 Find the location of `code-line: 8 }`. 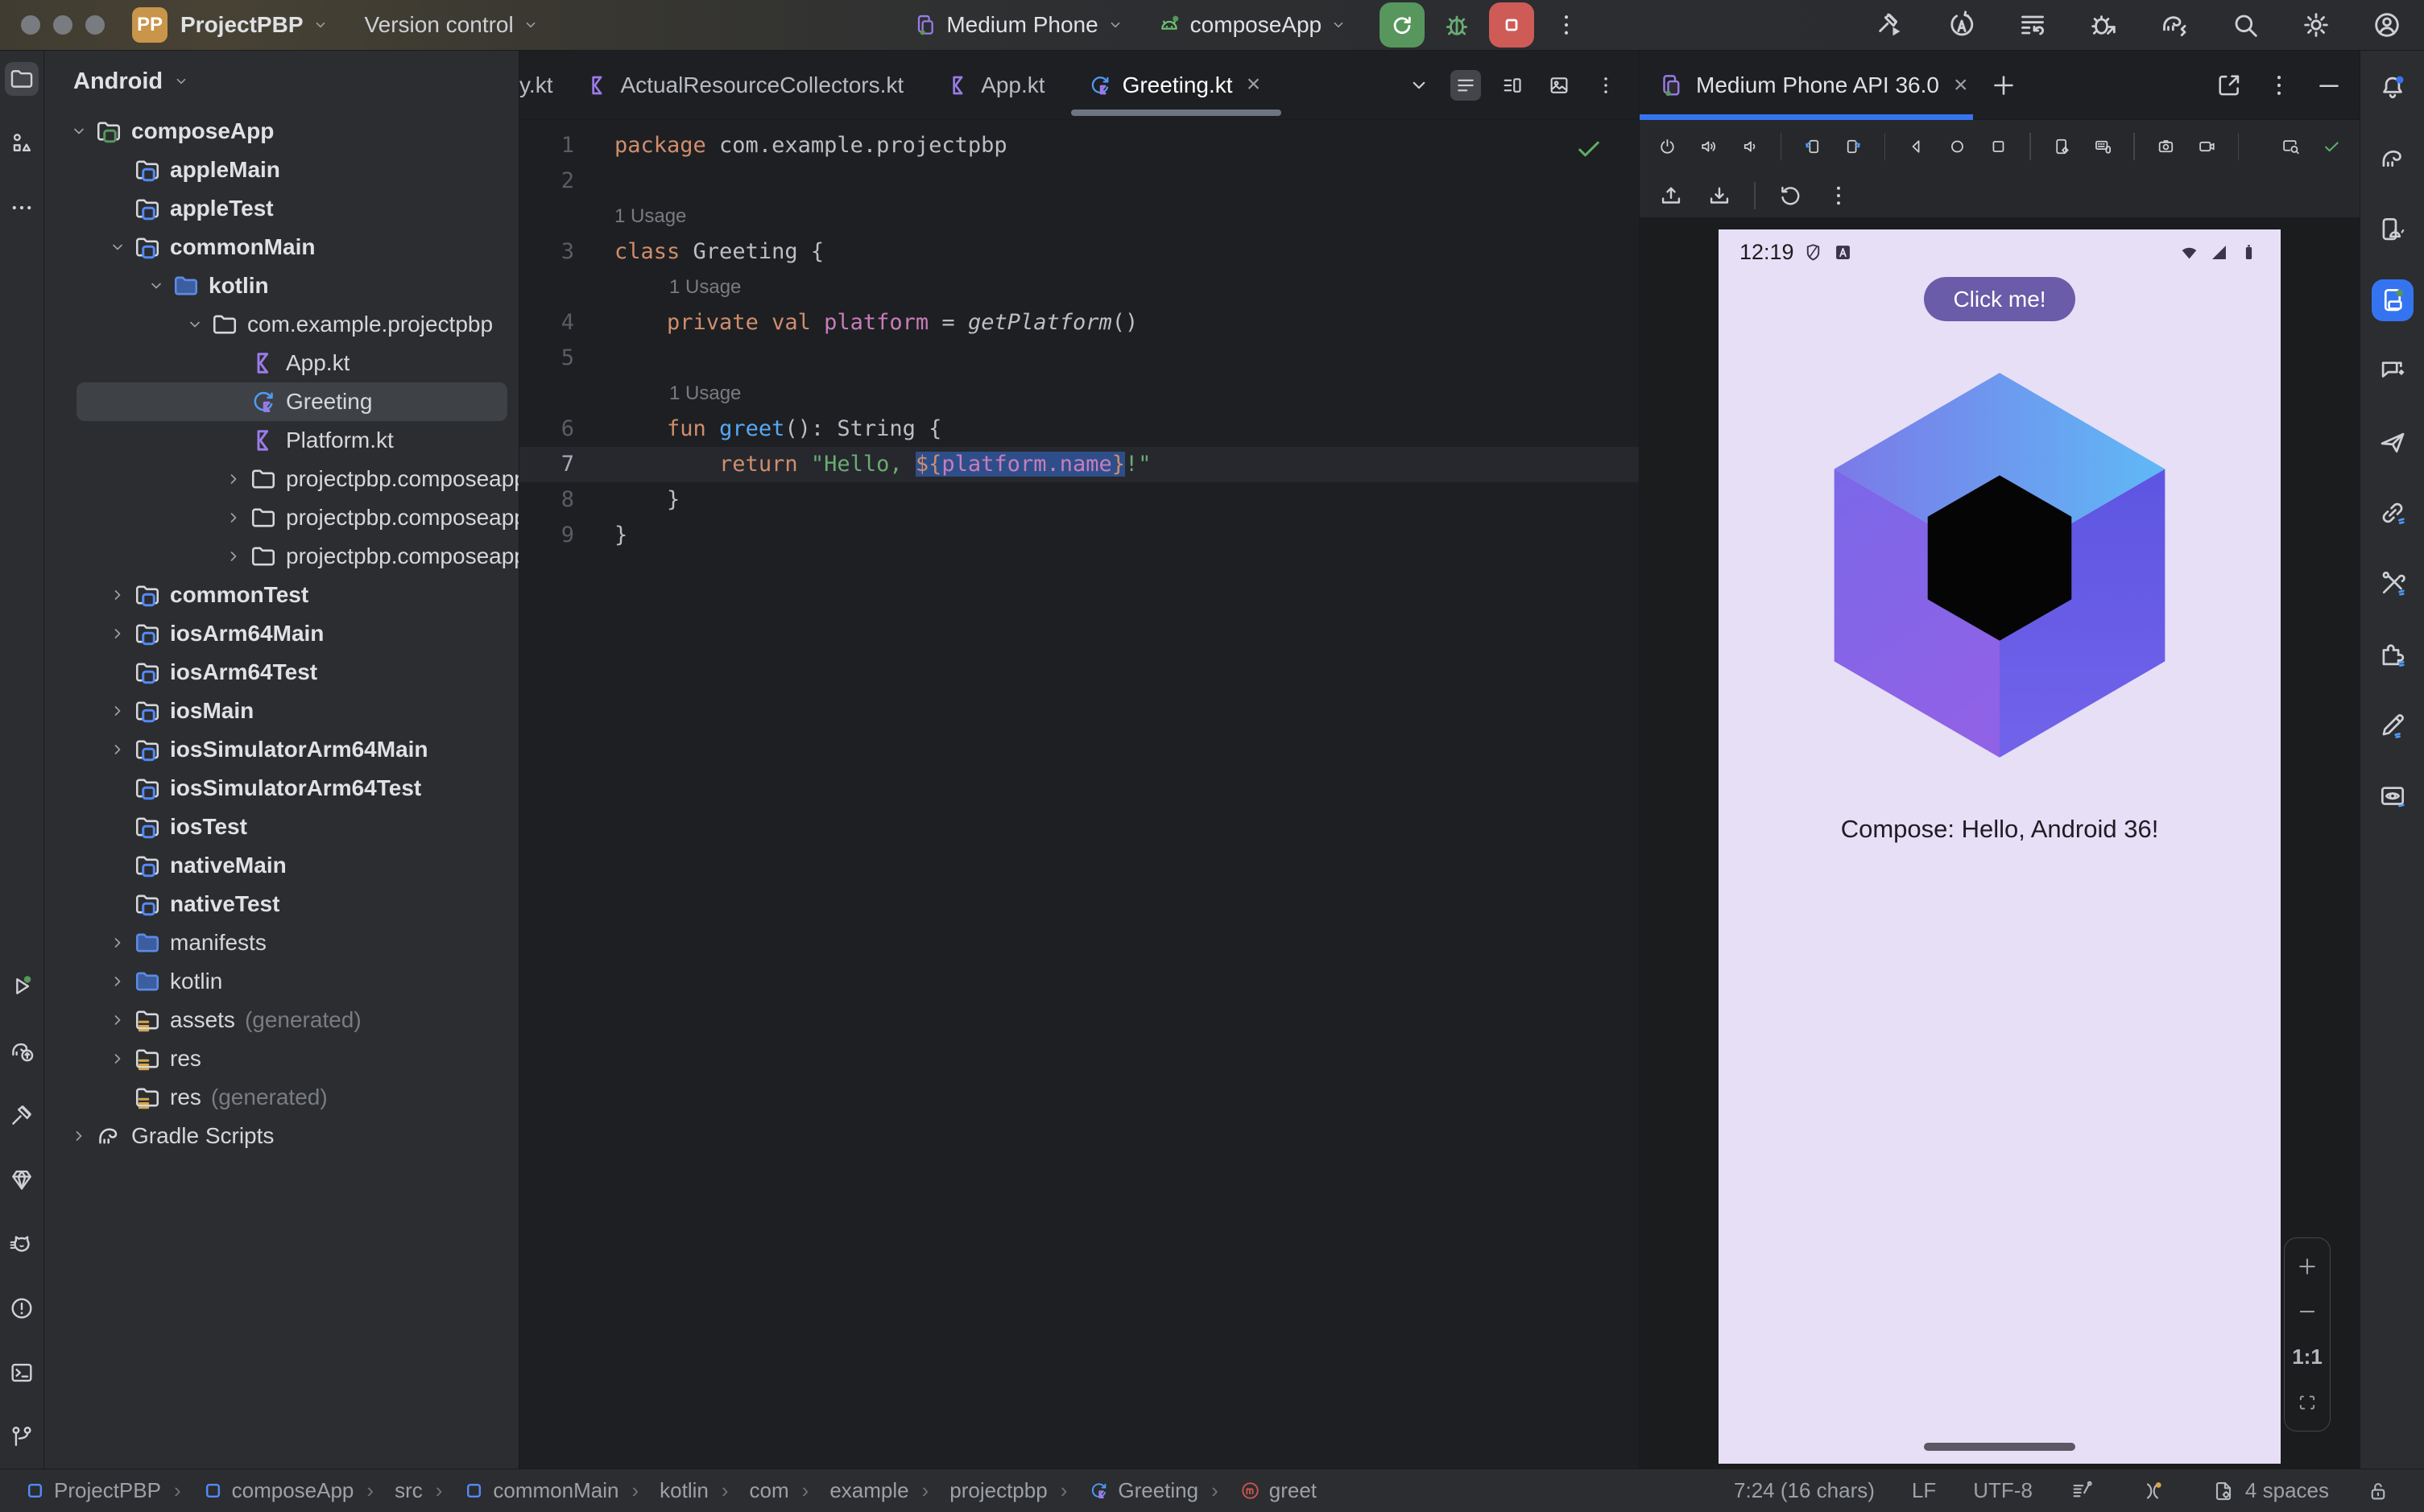

code-line: 8 } is located at coordinates (1079, 500).